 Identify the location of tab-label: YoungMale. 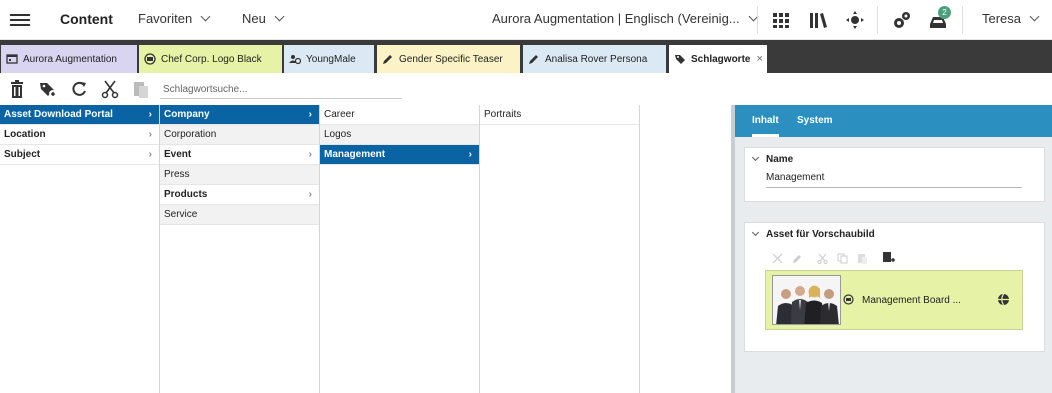
(331, 59).